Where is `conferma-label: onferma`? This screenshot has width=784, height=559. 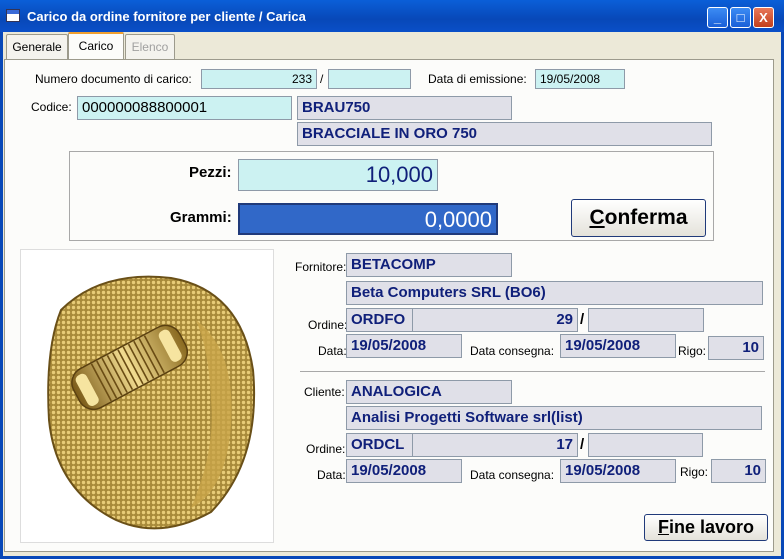 conferma-label: onferma is located at coordinates (646, 217).